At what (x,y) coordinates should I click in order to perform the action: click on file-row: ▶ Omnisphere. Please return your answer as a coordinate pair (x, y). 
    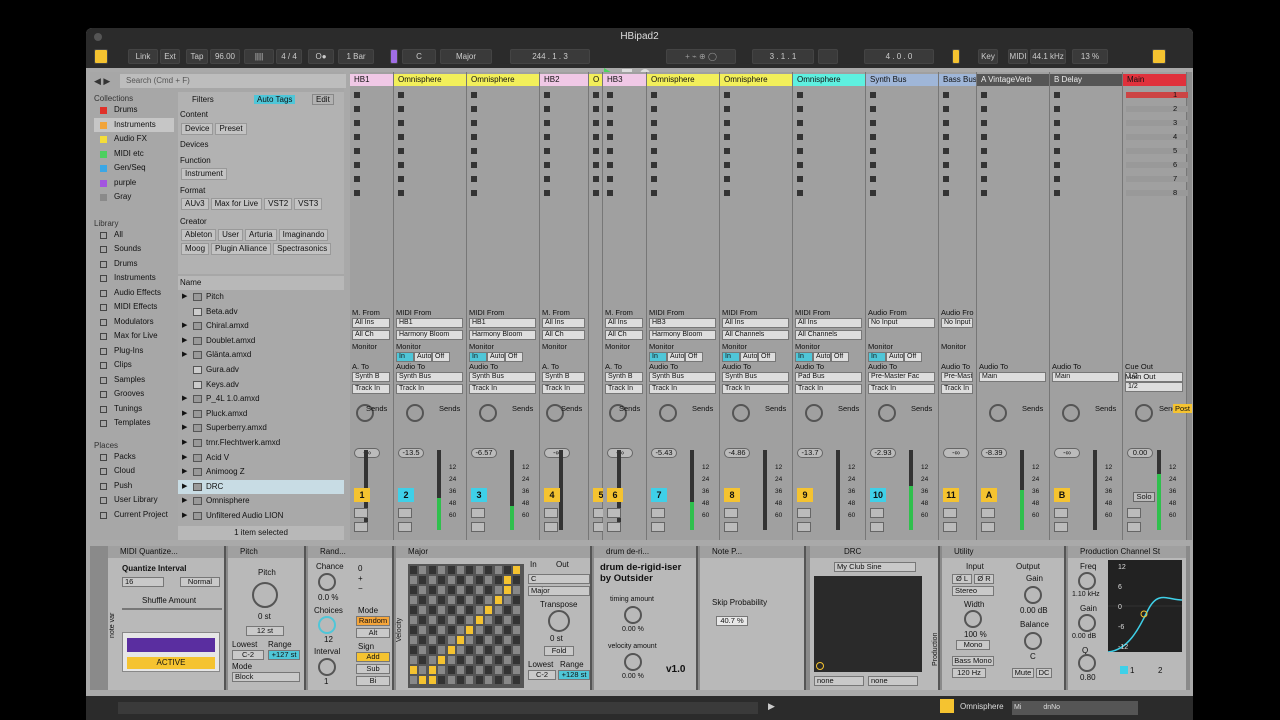
    Looking at the image, I should click on (261, 501).